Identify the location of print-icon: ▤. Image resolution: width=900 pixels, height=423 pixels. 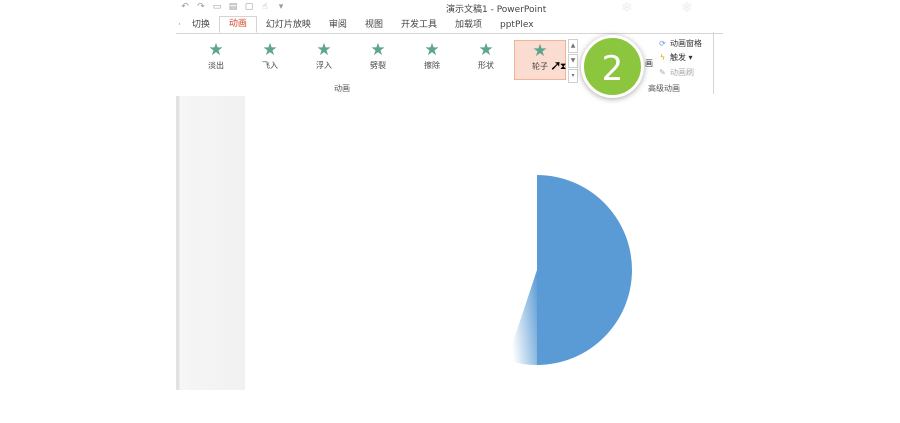
(233, 7).